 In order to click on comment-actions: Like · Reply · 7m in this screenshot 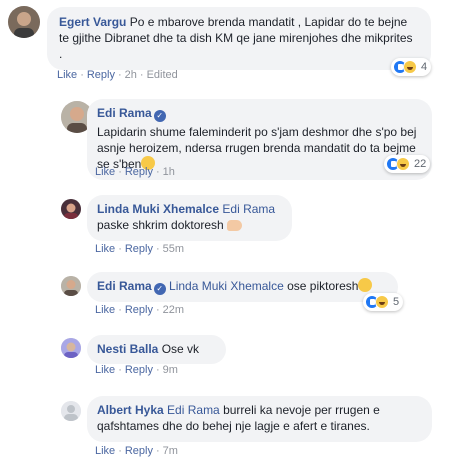, I will do `click(136, 451)`.